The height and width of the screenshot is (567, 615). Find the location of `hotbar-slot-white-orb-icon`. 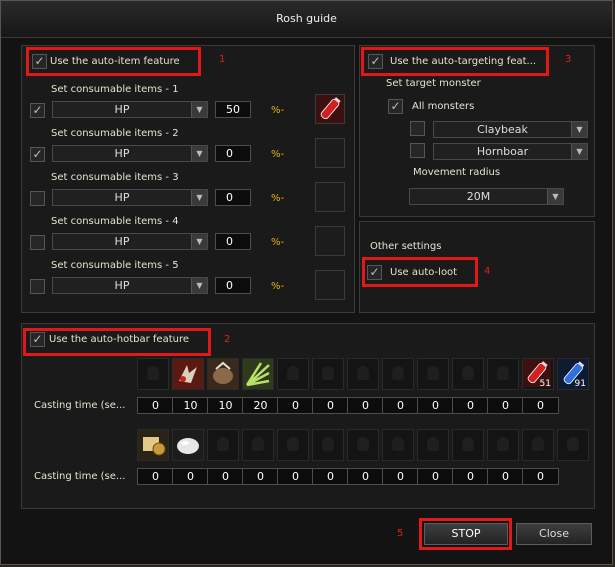

hotbar-slot-white-orb-icon is located at coordinates (188, 445).